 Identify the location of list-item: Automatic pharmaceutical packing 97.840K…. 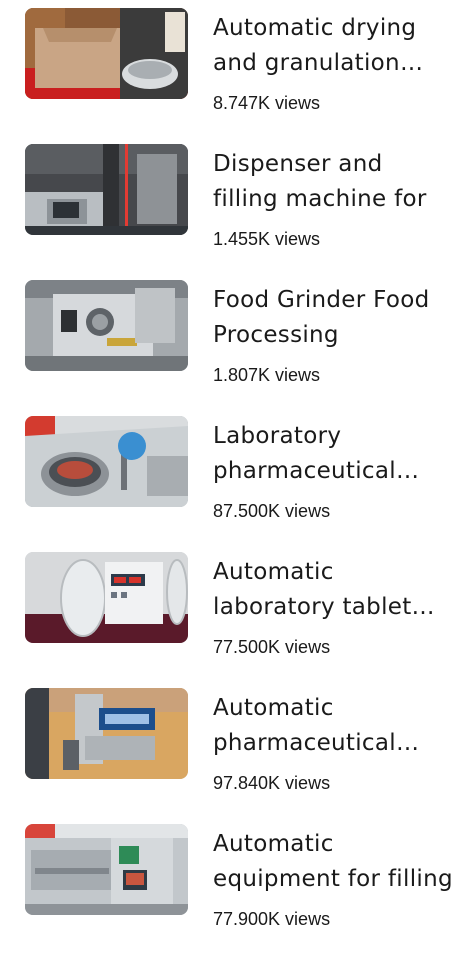
(233, 756).